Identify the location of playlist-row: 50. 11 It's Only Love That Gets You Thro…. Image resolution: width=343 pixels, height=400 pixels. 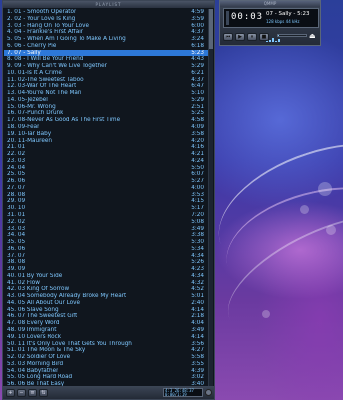
(106, 344).